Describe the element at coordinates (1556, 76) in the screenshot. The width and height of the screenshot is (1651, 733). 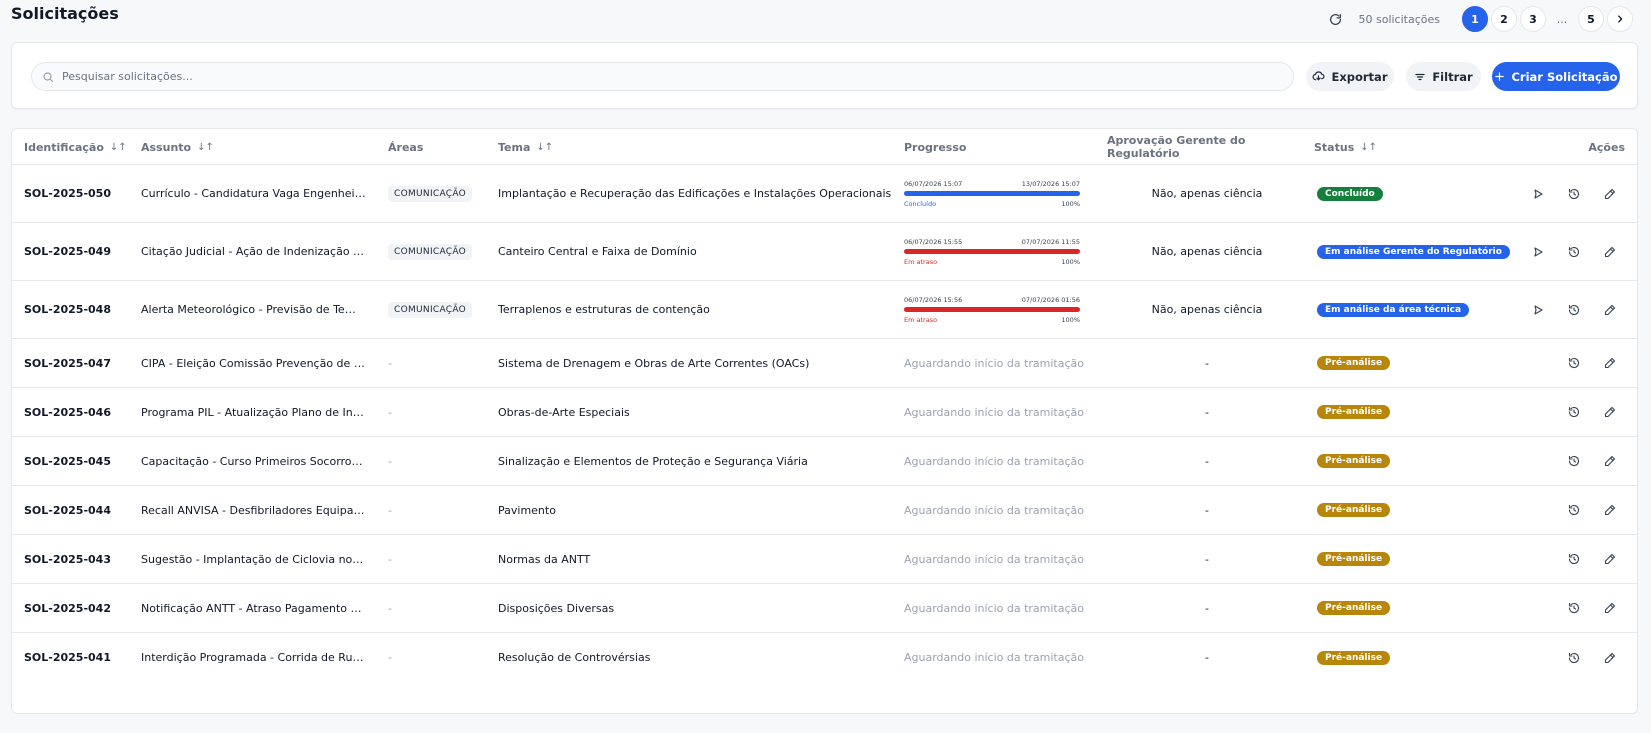
I see `create-request-button: Criar Solicitação` at that location.